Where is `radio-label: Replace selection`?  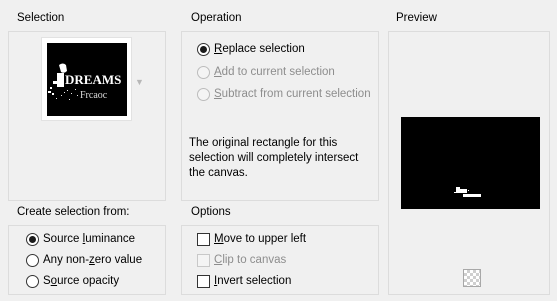
radio-label: Replace selection is located at coordinates (259, 49).